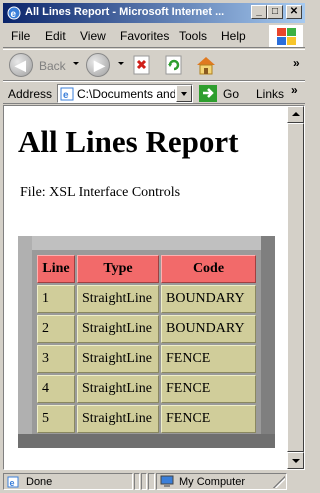  Describe the element at coordinates (55, 36) in the screenshot. I see `menu-edit: Edit` at that location.